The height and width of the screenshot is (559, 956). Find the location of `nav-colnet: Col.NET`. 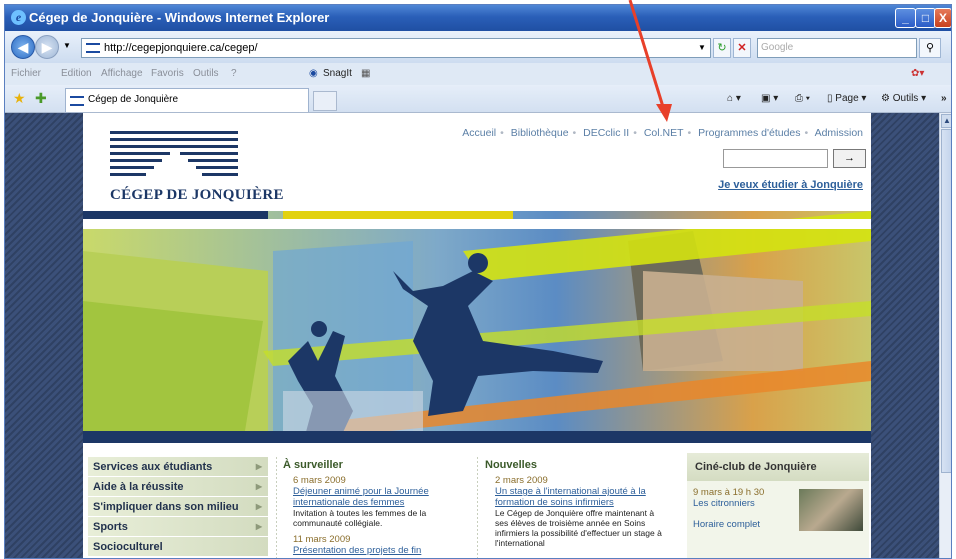

nav-colnet: Col.NET is located at coordinates (664, 133).